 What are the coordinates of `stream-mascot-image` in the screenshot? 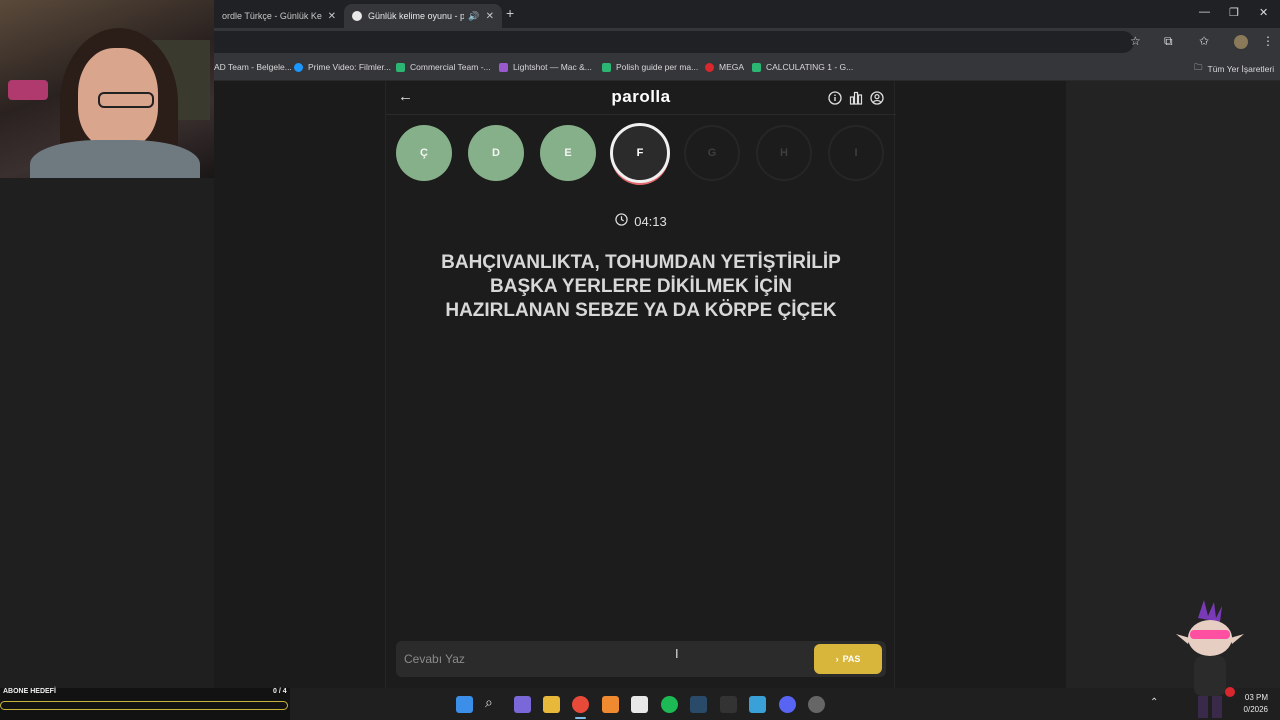 It's located at (1210, 659).